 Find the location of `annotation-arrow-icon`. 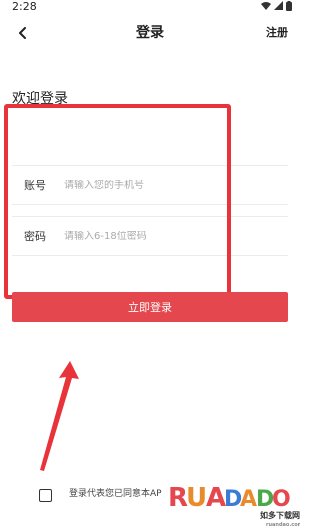

annotation-arrow-icon is located at coordinates (59, 416).